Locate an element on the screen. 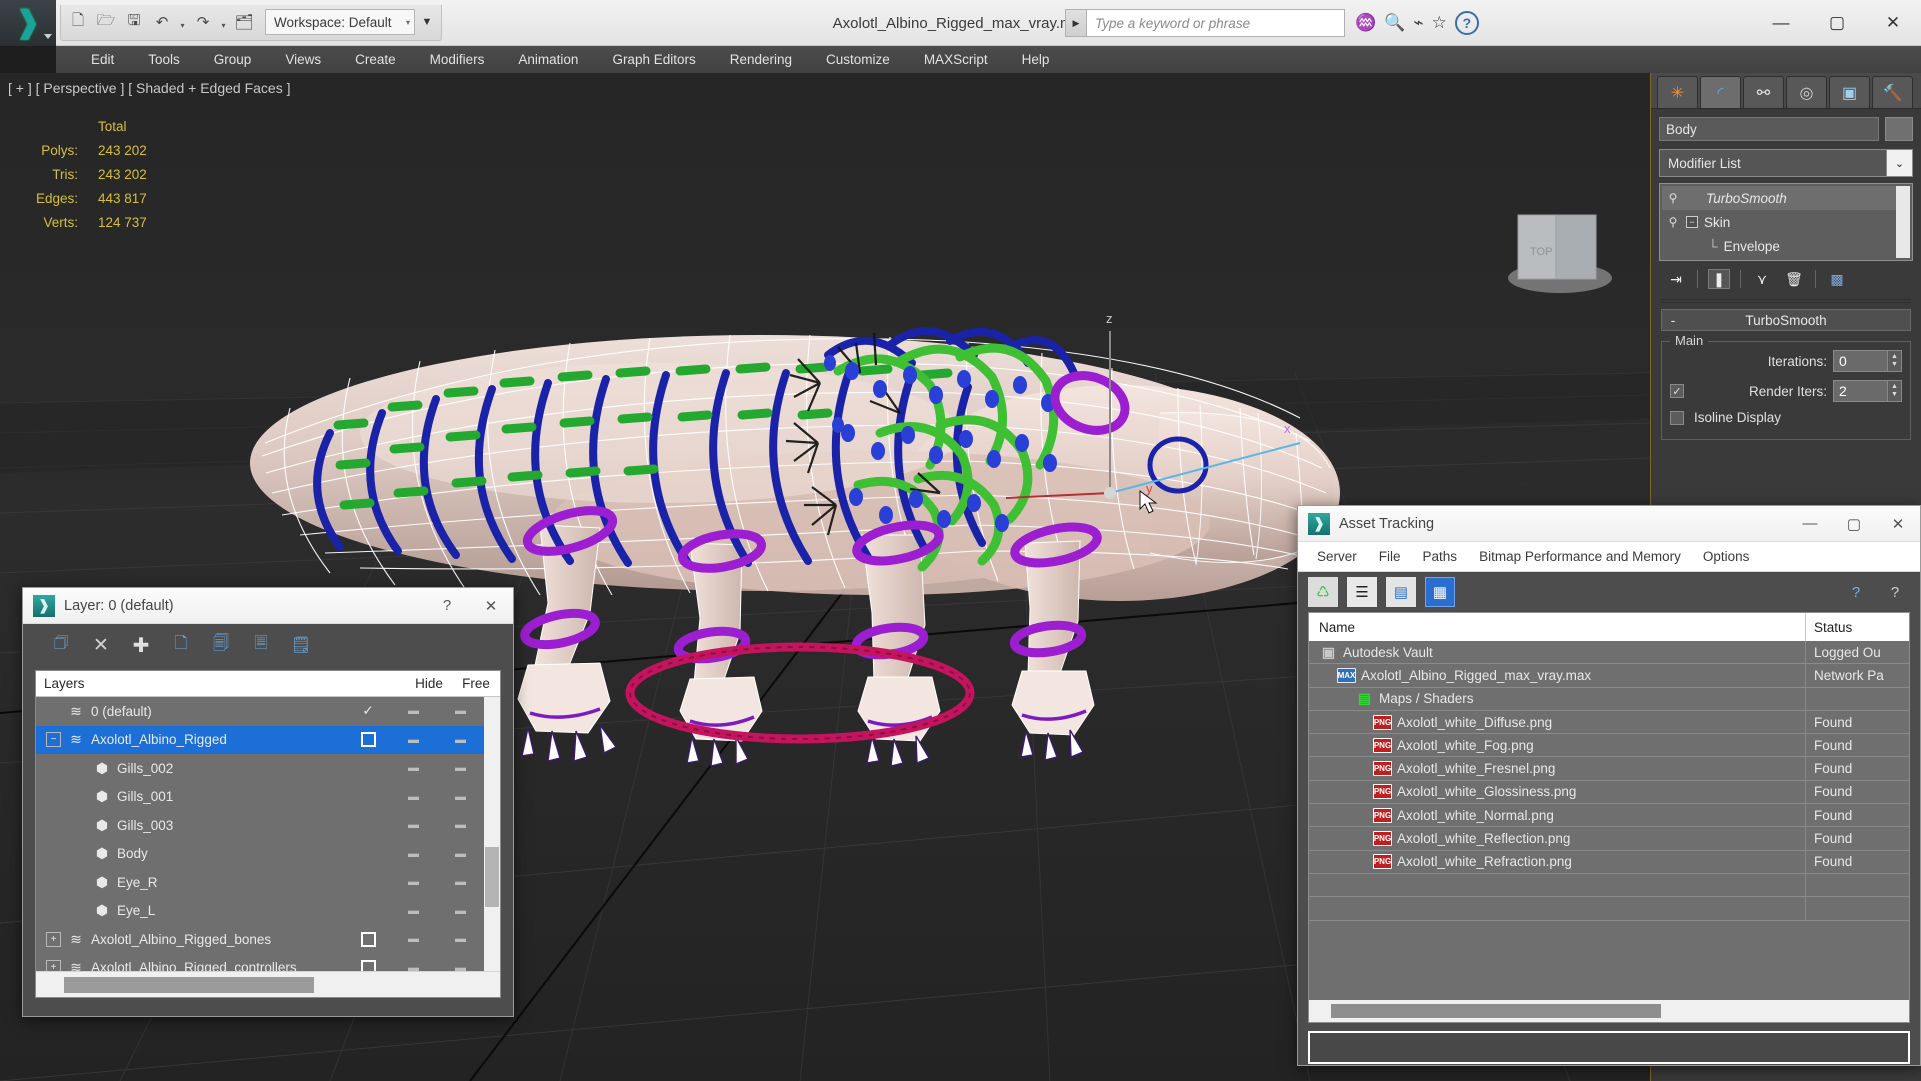 Image resolution: width=1921 pixels, height=1081 pixels. layer-row: ≋ 0 (default) ✓ ▬ ▬ is located at coordinates (260, 711).